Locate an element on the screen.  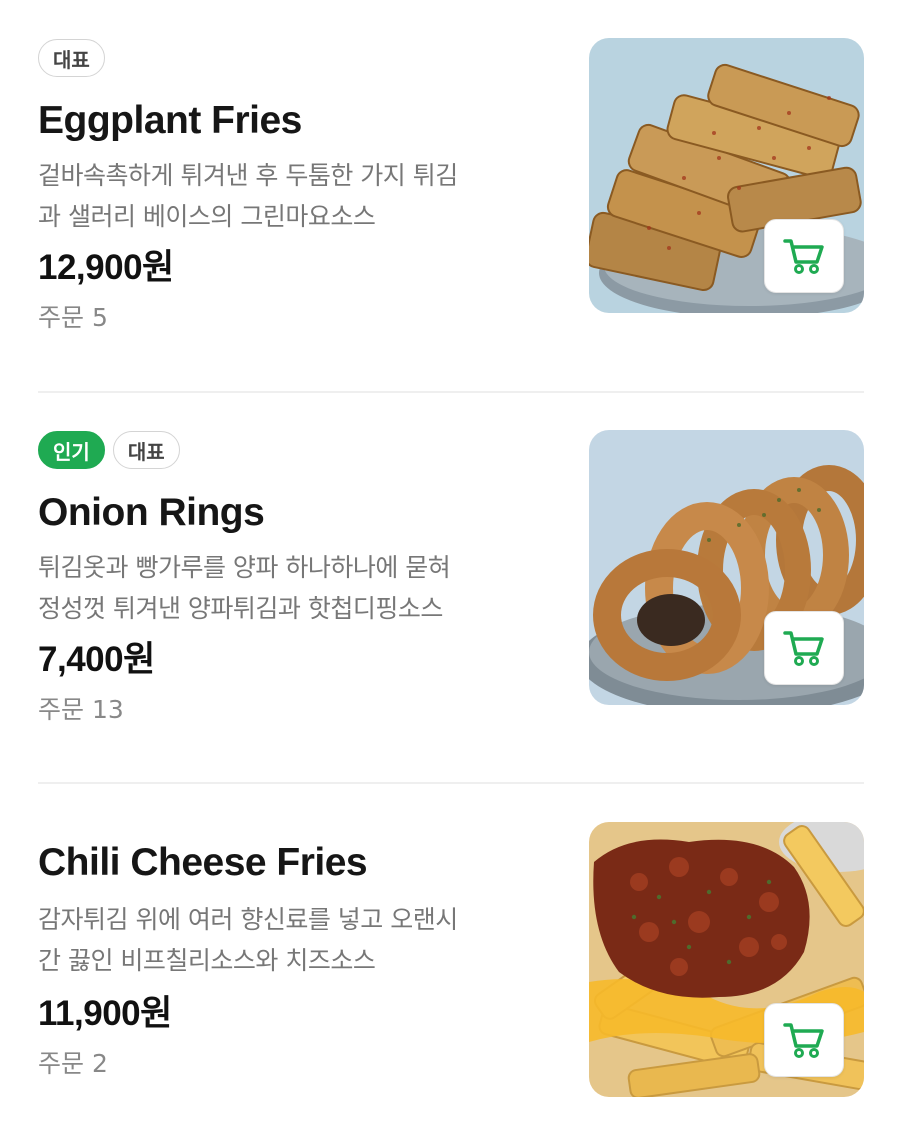
badge-row: 인기 대표 is located at coordinates (298, 450).